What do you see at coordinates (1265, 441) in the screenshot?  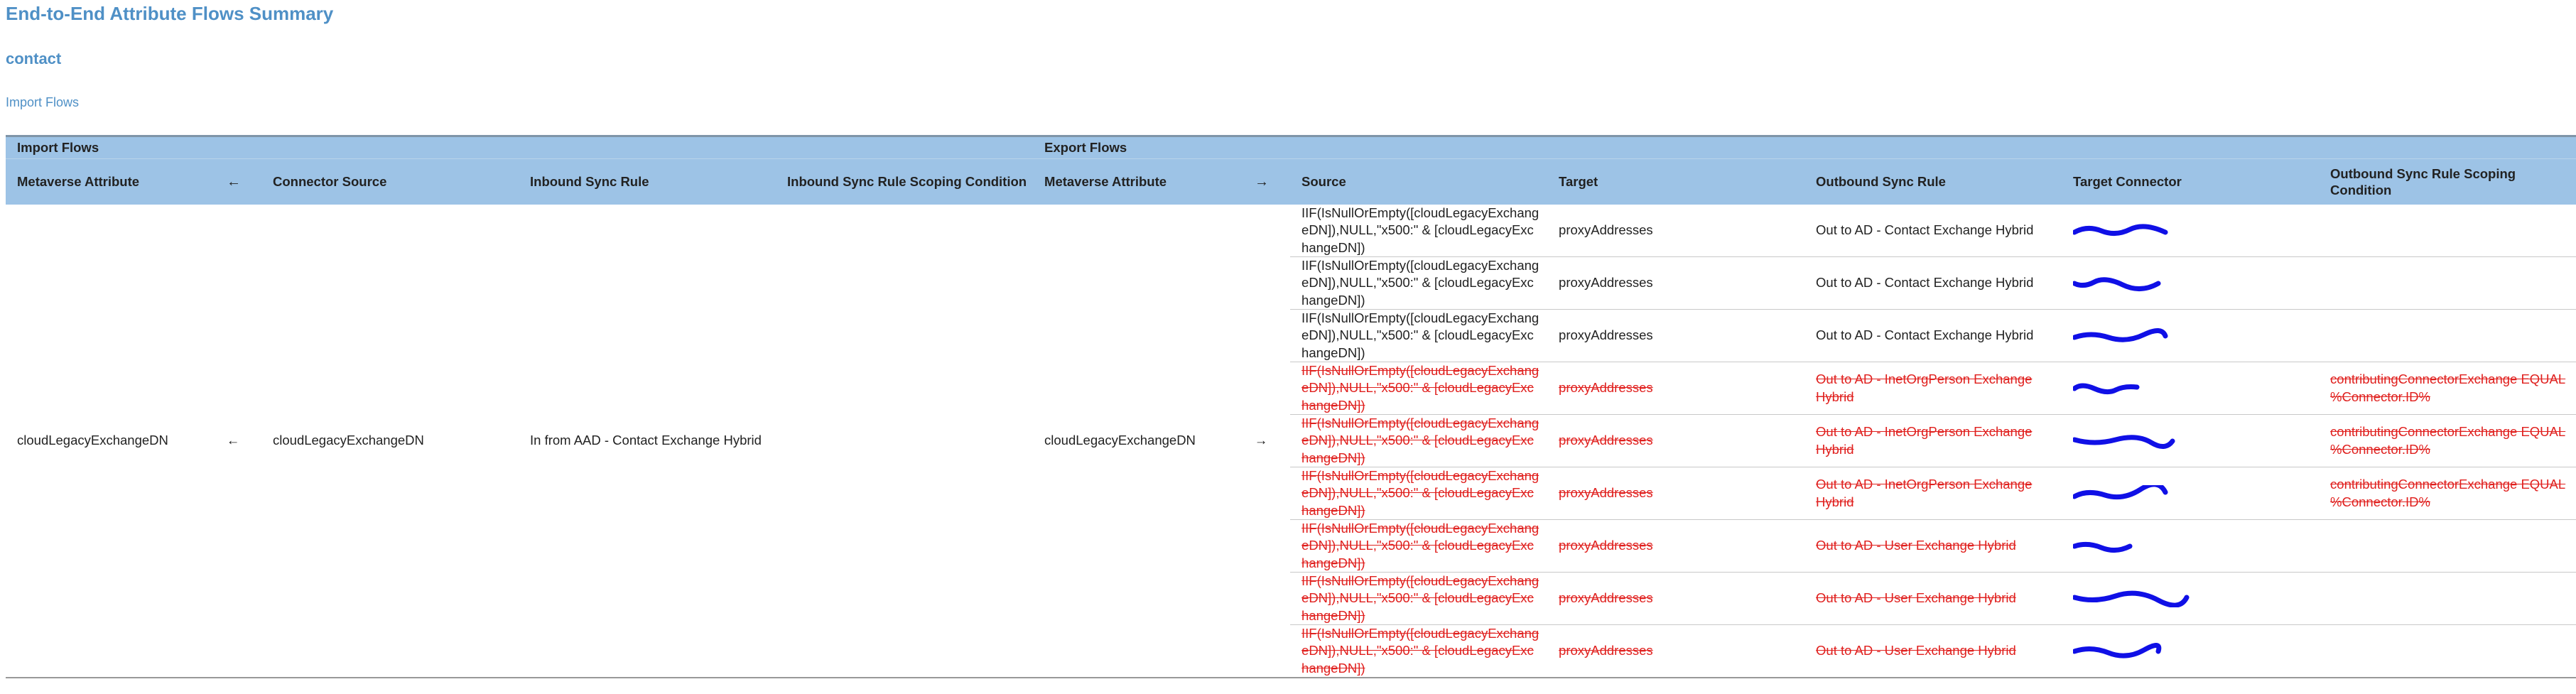 I see `export-arrow-cell: →` at bounding box center [1265, 441].